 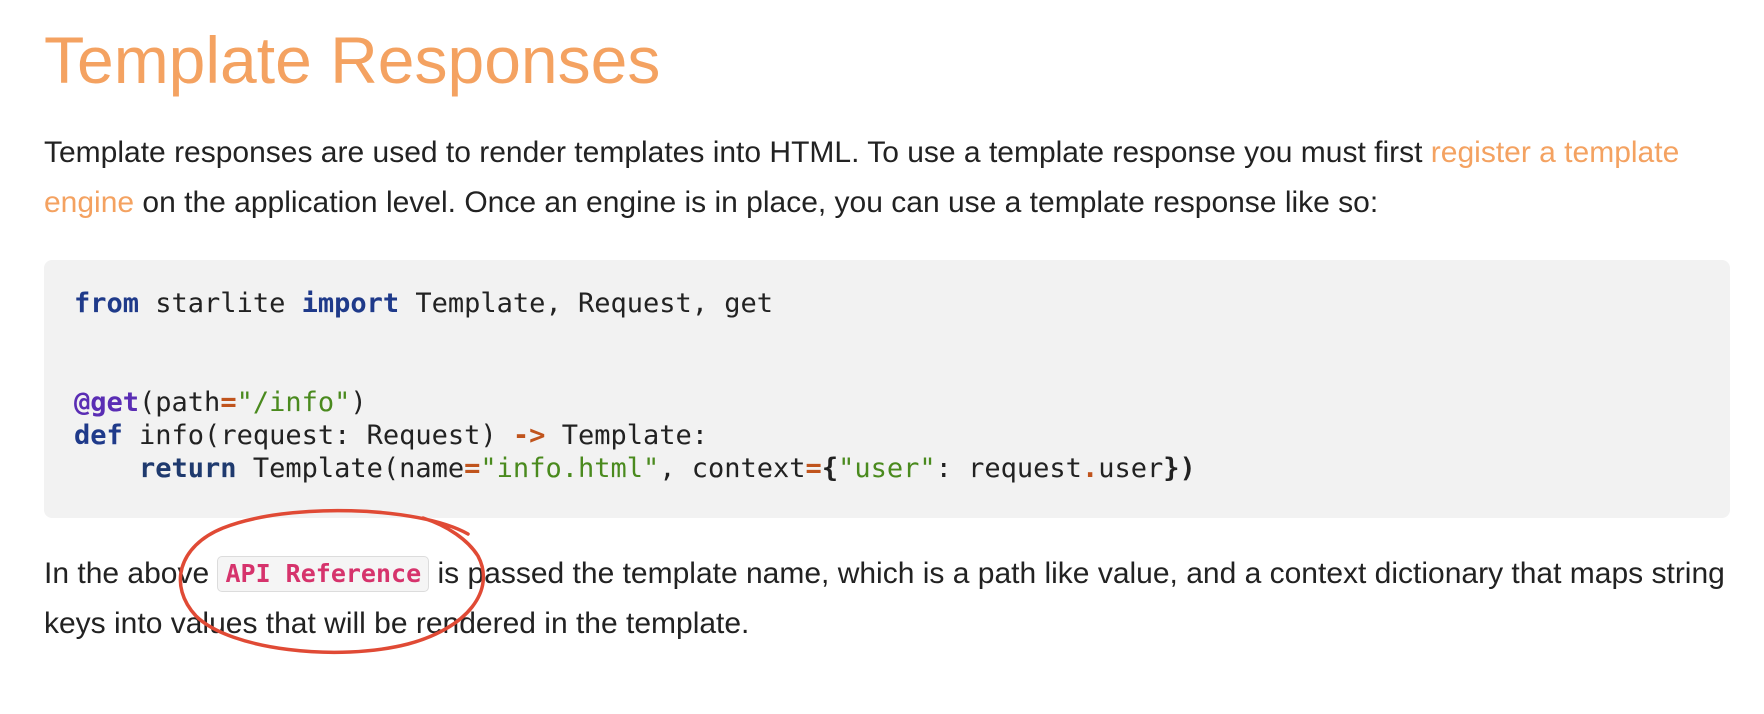 What do you see at coordinates (529, 435) in the screenshot?
I see `operator-arrow: ->` at bounding box center [529, 435].